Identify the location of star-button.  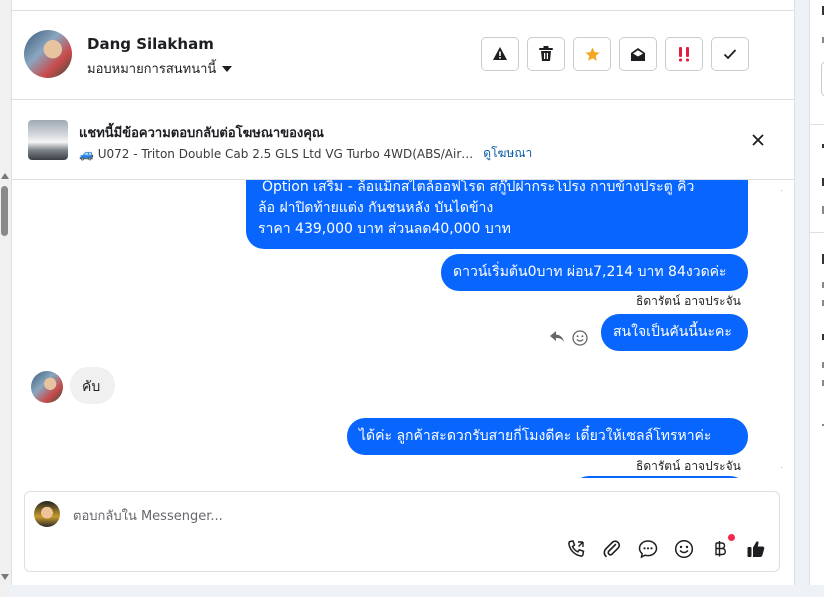
(592, 54).